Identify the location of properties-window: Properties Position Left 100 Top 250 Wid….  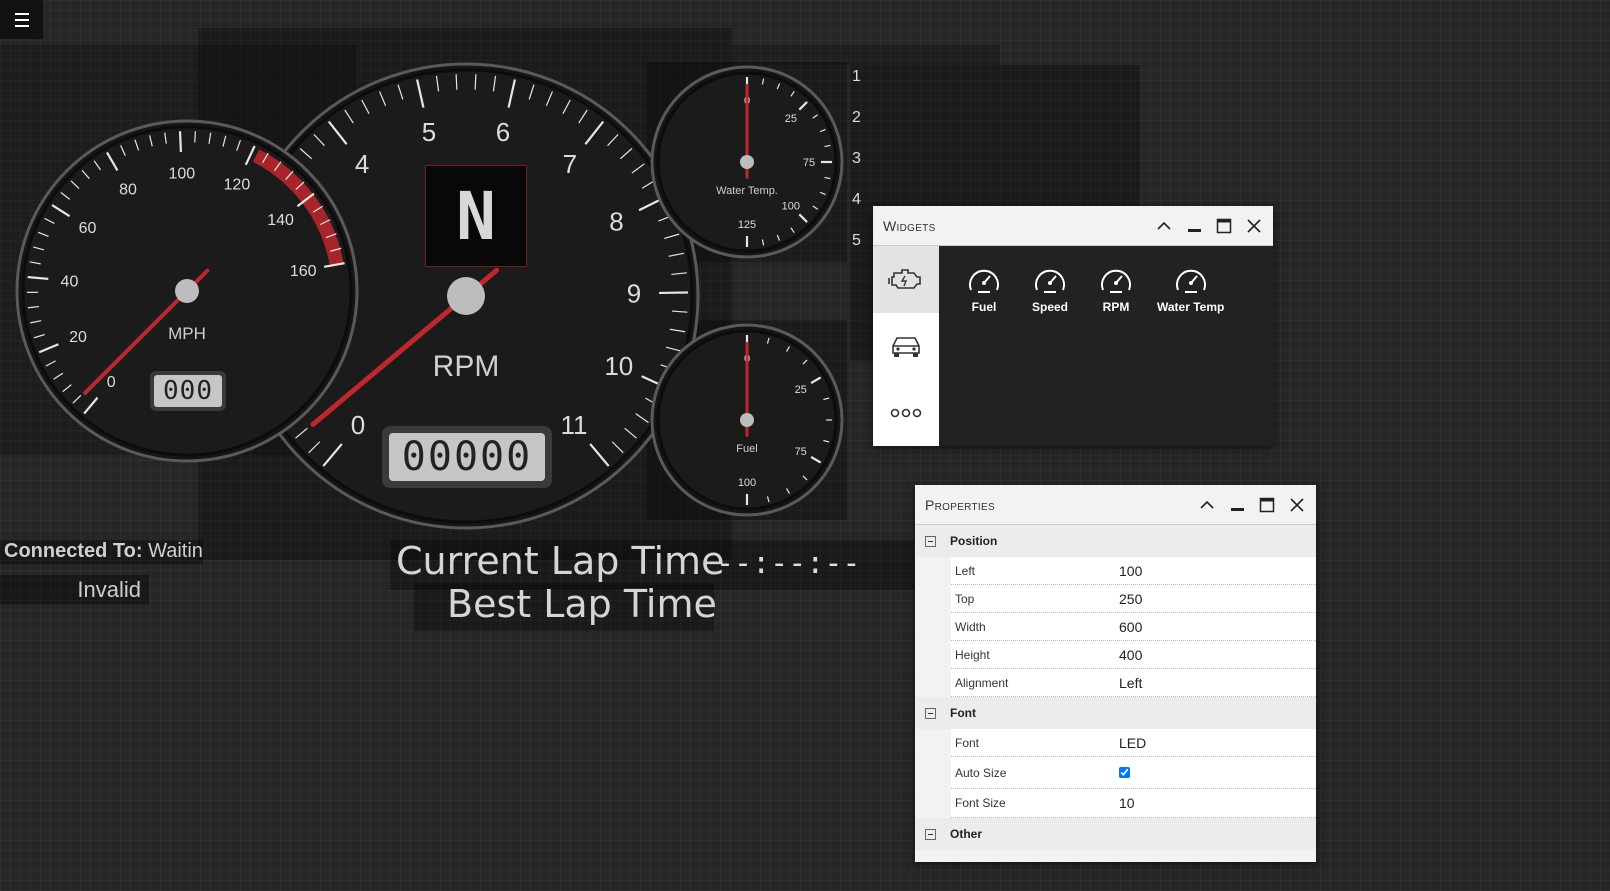
(1115, 673).